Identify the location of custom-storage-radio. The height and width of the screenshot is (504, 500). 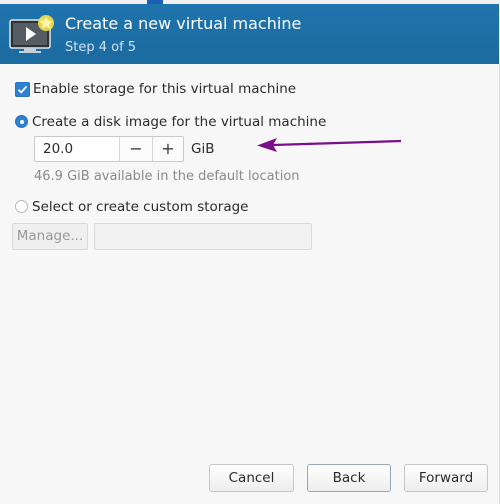
(21, 206).